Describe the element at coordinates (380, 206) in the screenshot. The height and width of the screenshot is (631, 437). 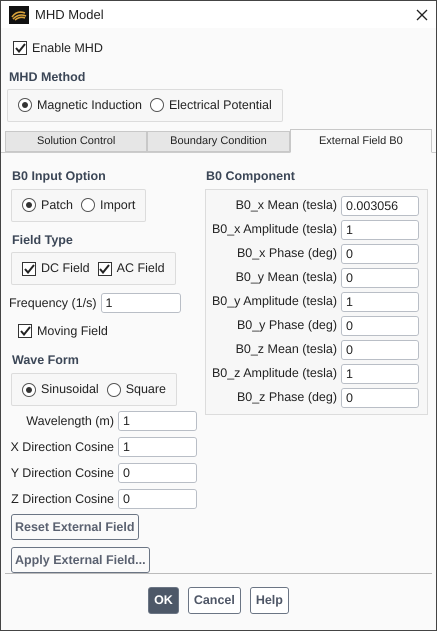
I see `input-field: 0.003056` at that location.